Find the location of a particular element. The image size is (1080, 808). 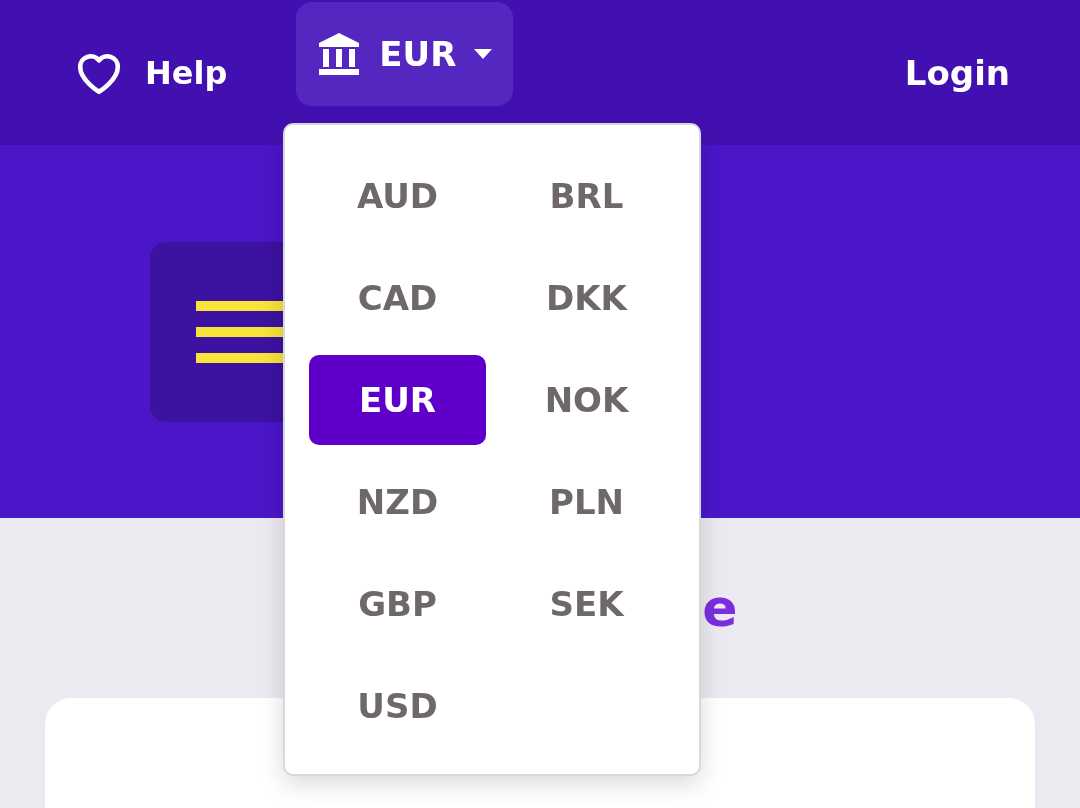

currency-option: BRL is located at coordinates (586, 196).